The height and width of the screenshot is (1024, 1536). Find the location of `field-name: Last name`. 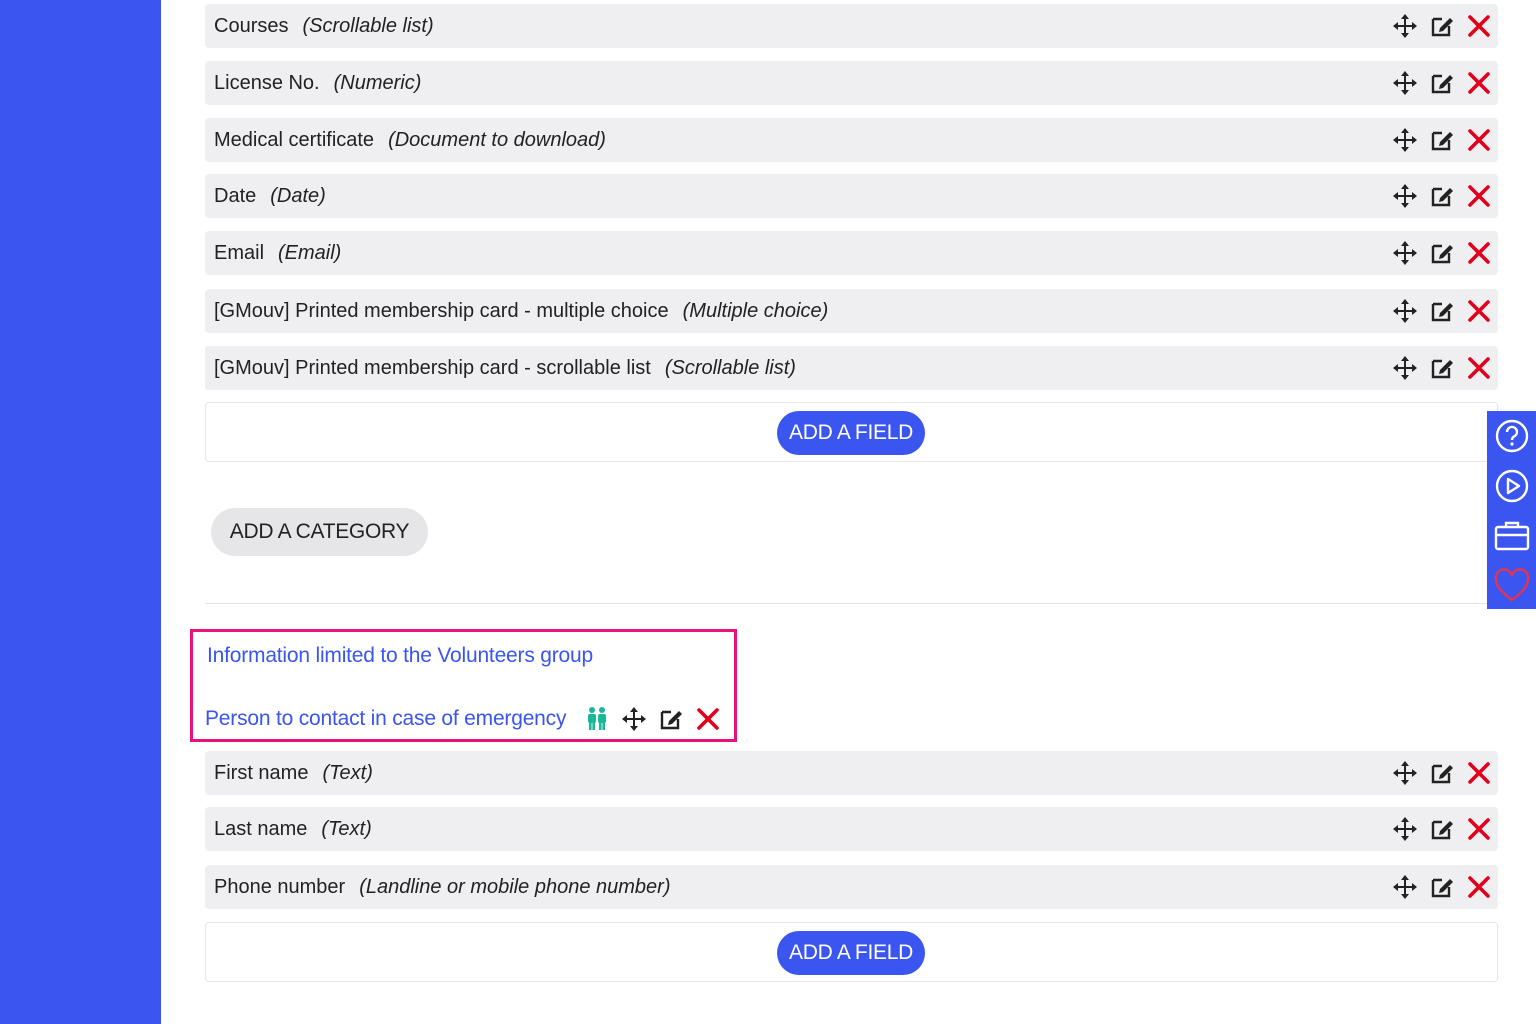

field-name: Last name is located at coordinates (261, 828).